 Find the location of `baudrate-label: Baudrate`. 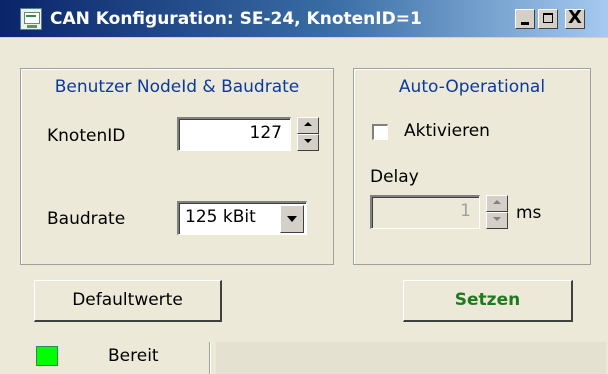

baudrate-label: Baudrate is located at coordinates (86, 219).